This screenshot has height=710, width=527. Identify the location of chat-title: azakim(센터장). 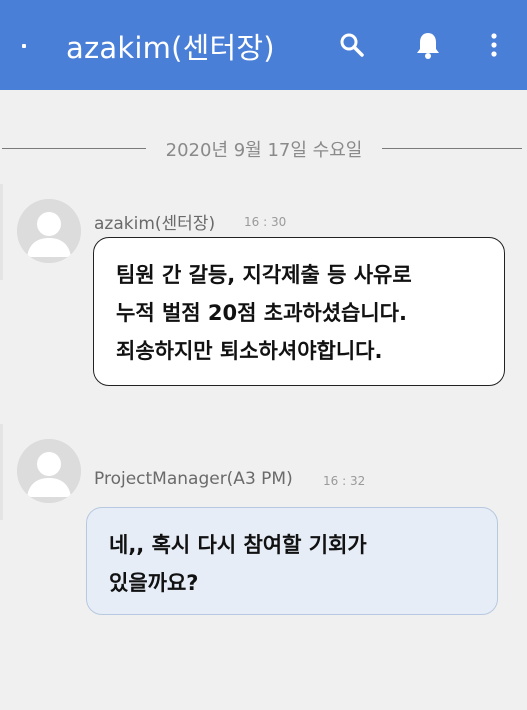
(170, 48).